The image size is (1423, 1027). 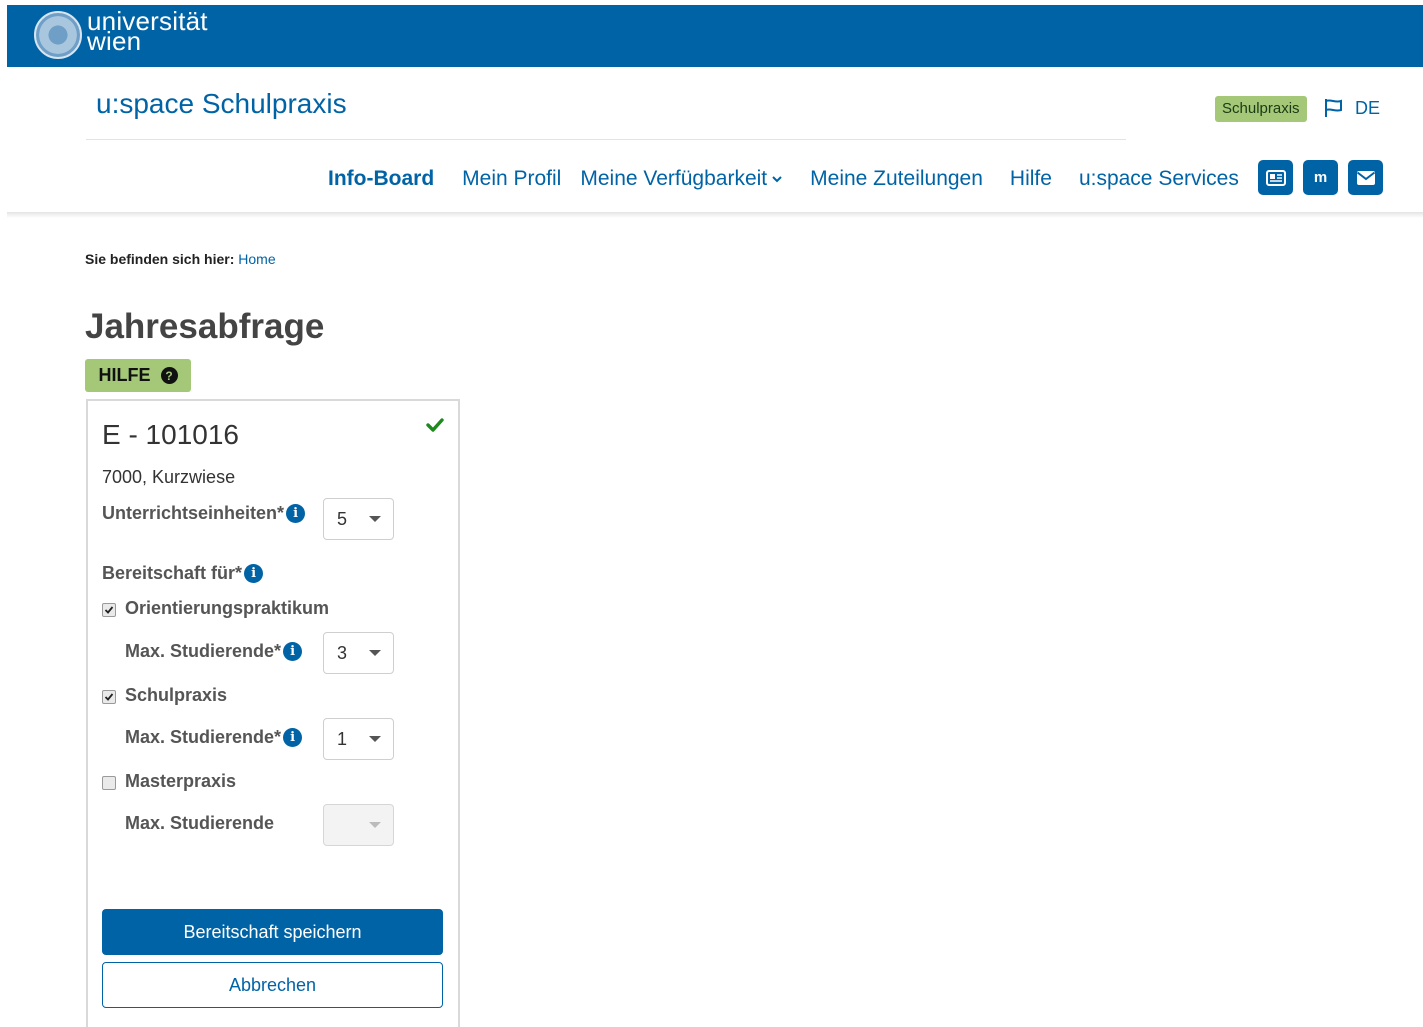 I want to click on header-divider, so click(x=606, y=139).